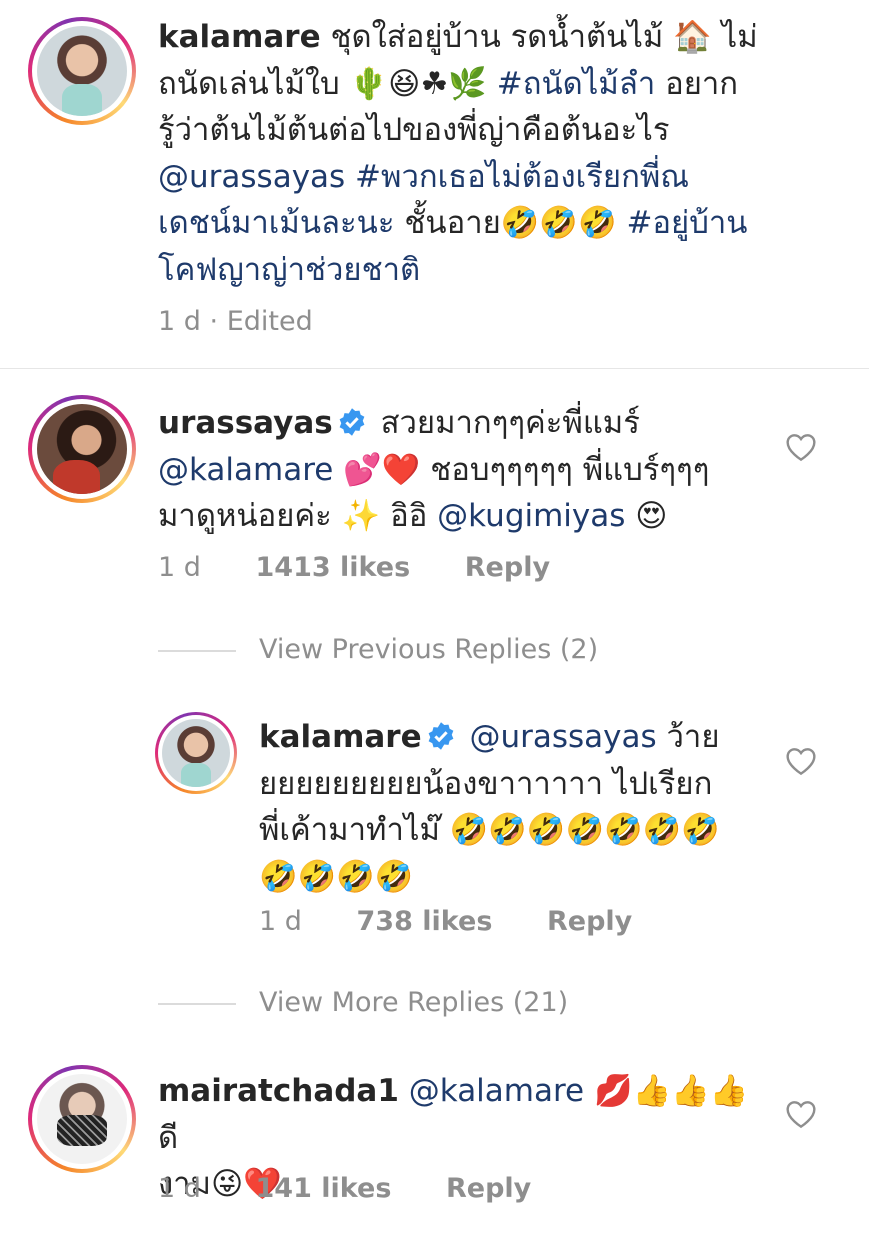  Describe the element at coordinates (276, 223) in the screenshot. I see `hashtag: เดชน์มาเม้นละนะ` at that location.